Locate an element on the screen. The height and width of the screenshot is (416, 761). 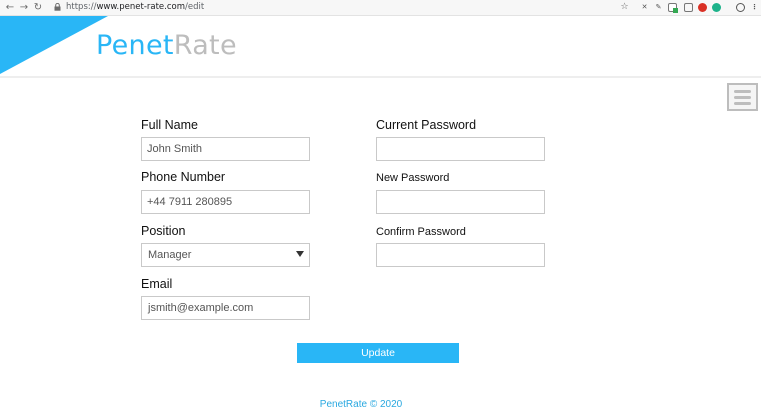
email-field: jsmith@example.com is located at coordinates (225, 308).